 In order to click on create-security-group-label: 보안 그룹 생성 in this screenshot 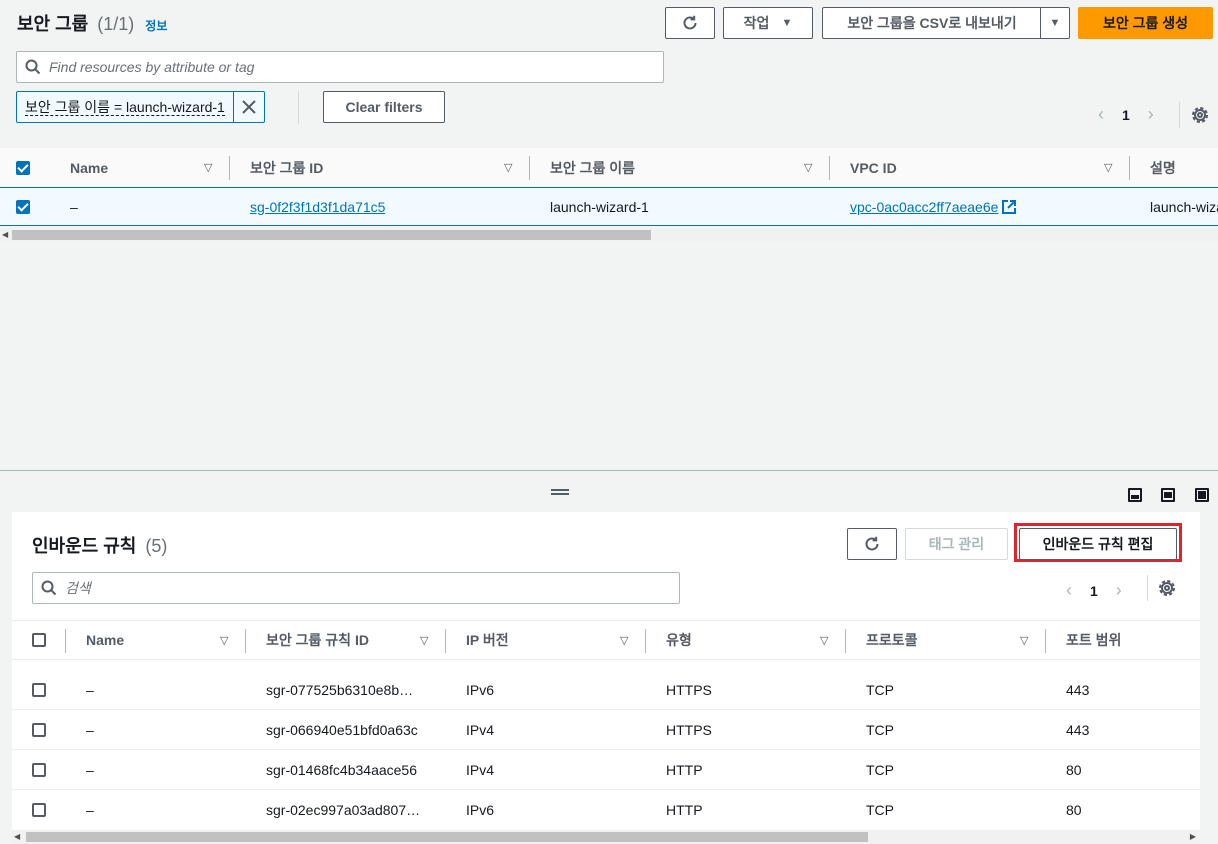, I will do `click(1145, 23)`.